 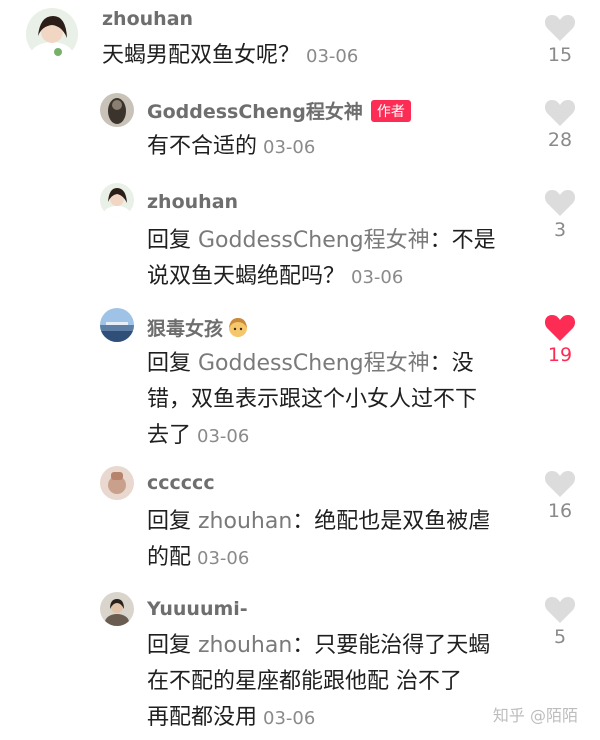 What do you see at coordinates (238, 329) in the screenshot?
I see `girl-emoji-icon` at bounding box center [238, 329].